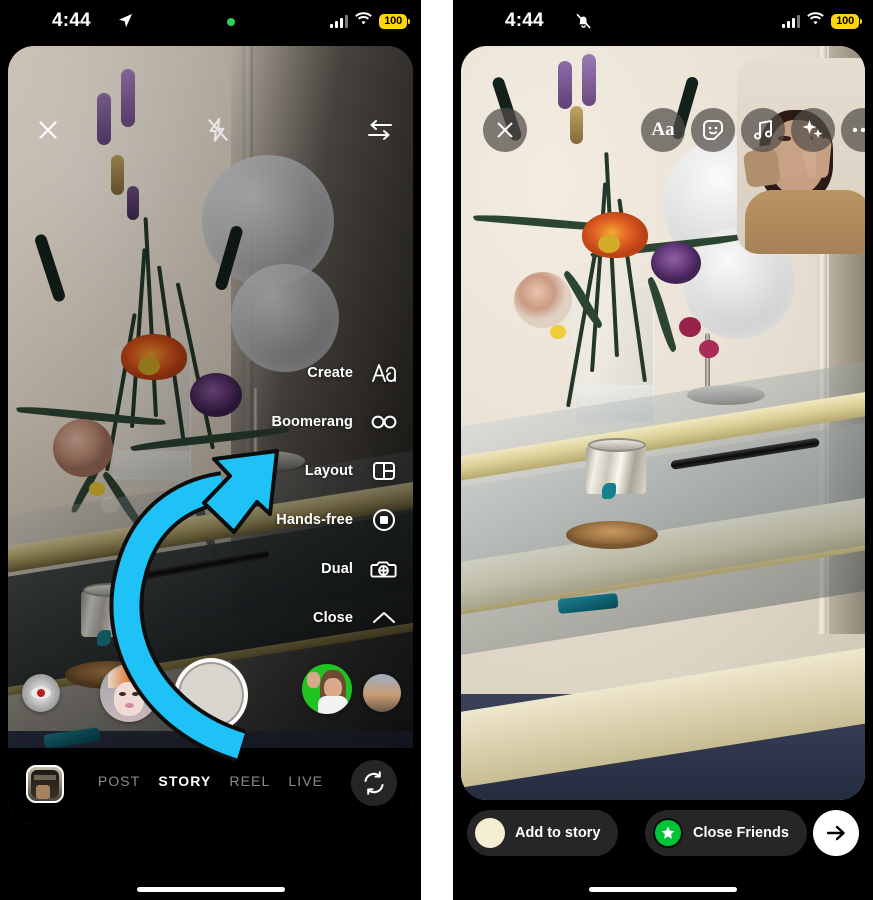 Image resolution: width=873 pixels, height=900 pixels. I want to click on green-recording-dot, so click(231, 22).